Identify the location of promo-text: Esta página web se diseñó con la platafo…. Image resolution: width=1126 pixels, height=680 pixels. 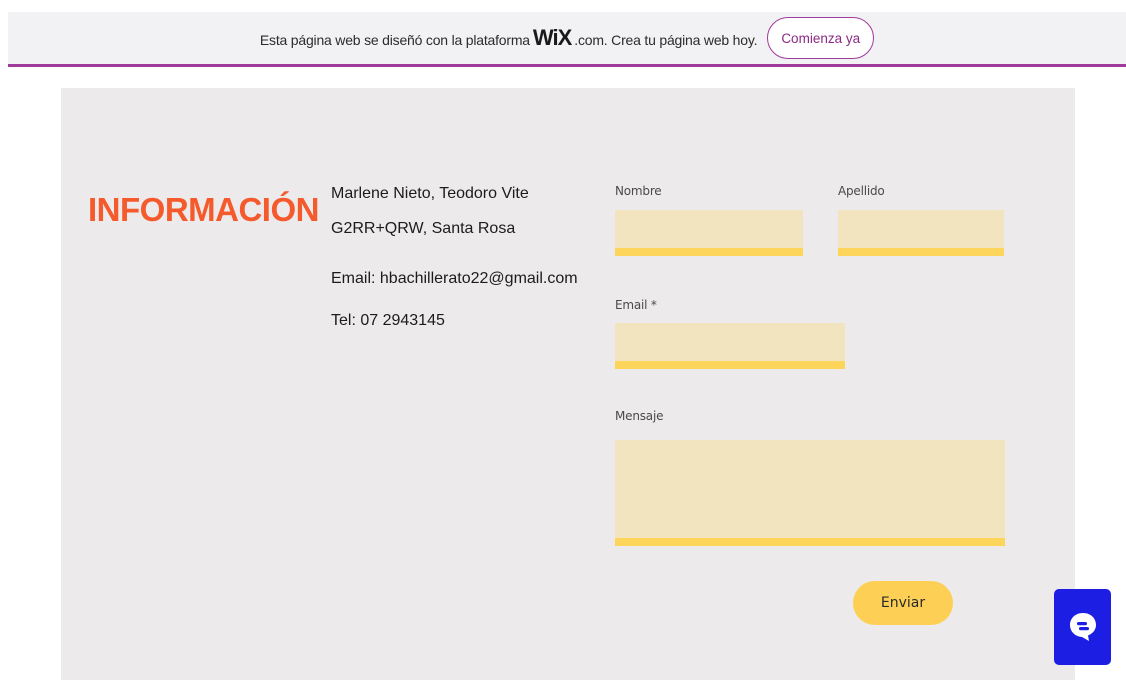
(508, 38).